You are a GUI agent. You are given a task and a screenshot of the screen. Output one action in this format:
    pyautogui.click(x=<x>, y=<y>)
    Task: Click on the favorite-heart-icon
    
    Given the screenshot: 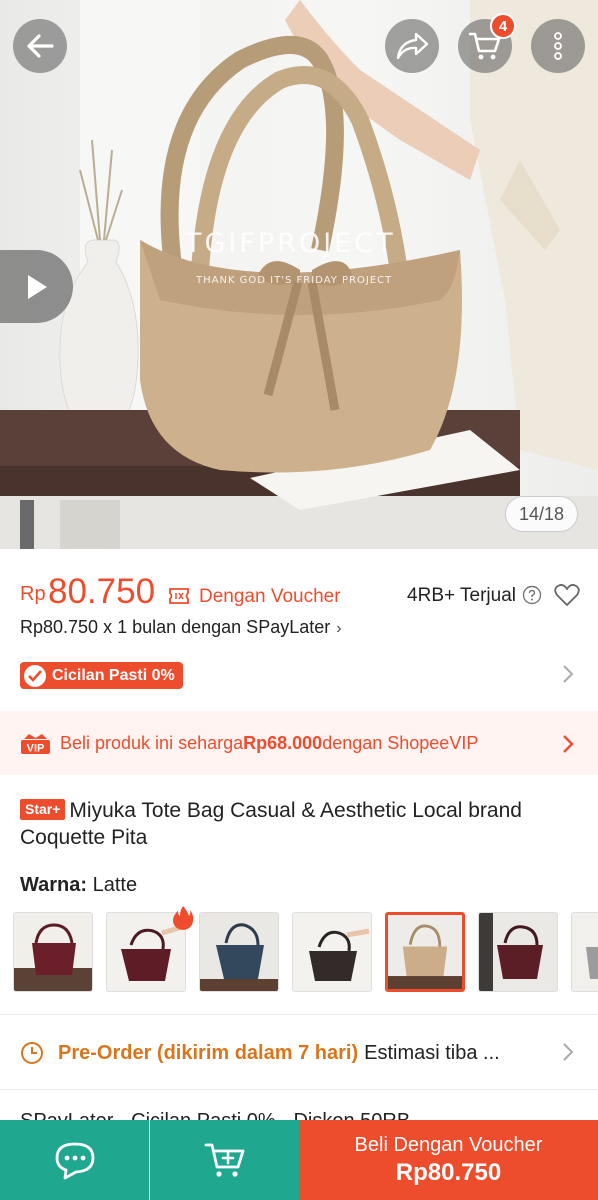 What is the action you would take?
    pyautogui.click(x=567, y=595)
    